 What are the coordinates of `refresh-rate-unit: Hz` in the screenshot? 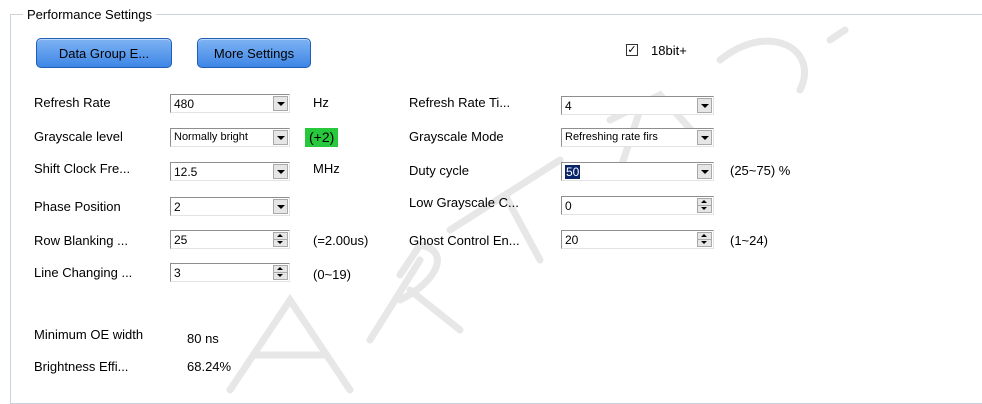 It's located at (321, 102).